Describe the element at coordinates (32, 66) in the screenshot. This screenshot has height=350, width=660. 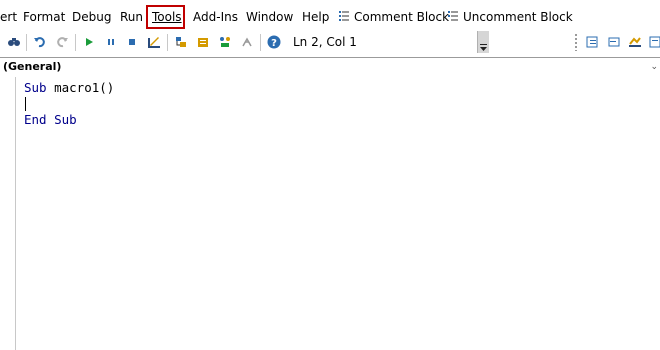
I see `object-dropdown-value: (General)` at that location.